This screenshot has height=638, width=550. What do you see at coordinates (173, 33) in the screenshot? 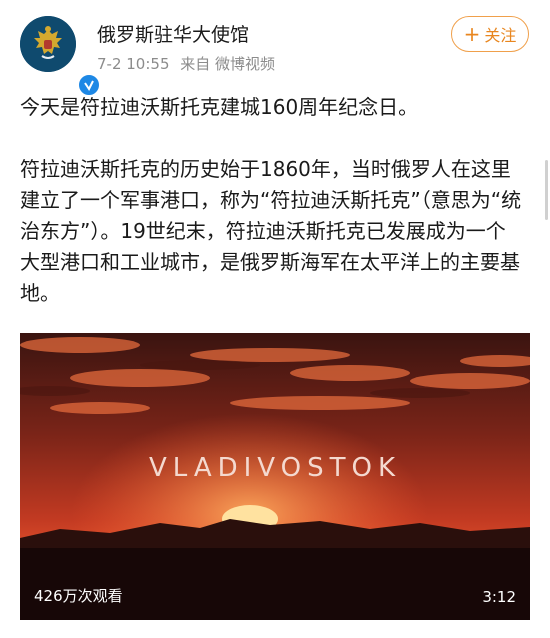
I see `account-name: 俄罗斯驻华大使馆` at bounding box center [173, 33].